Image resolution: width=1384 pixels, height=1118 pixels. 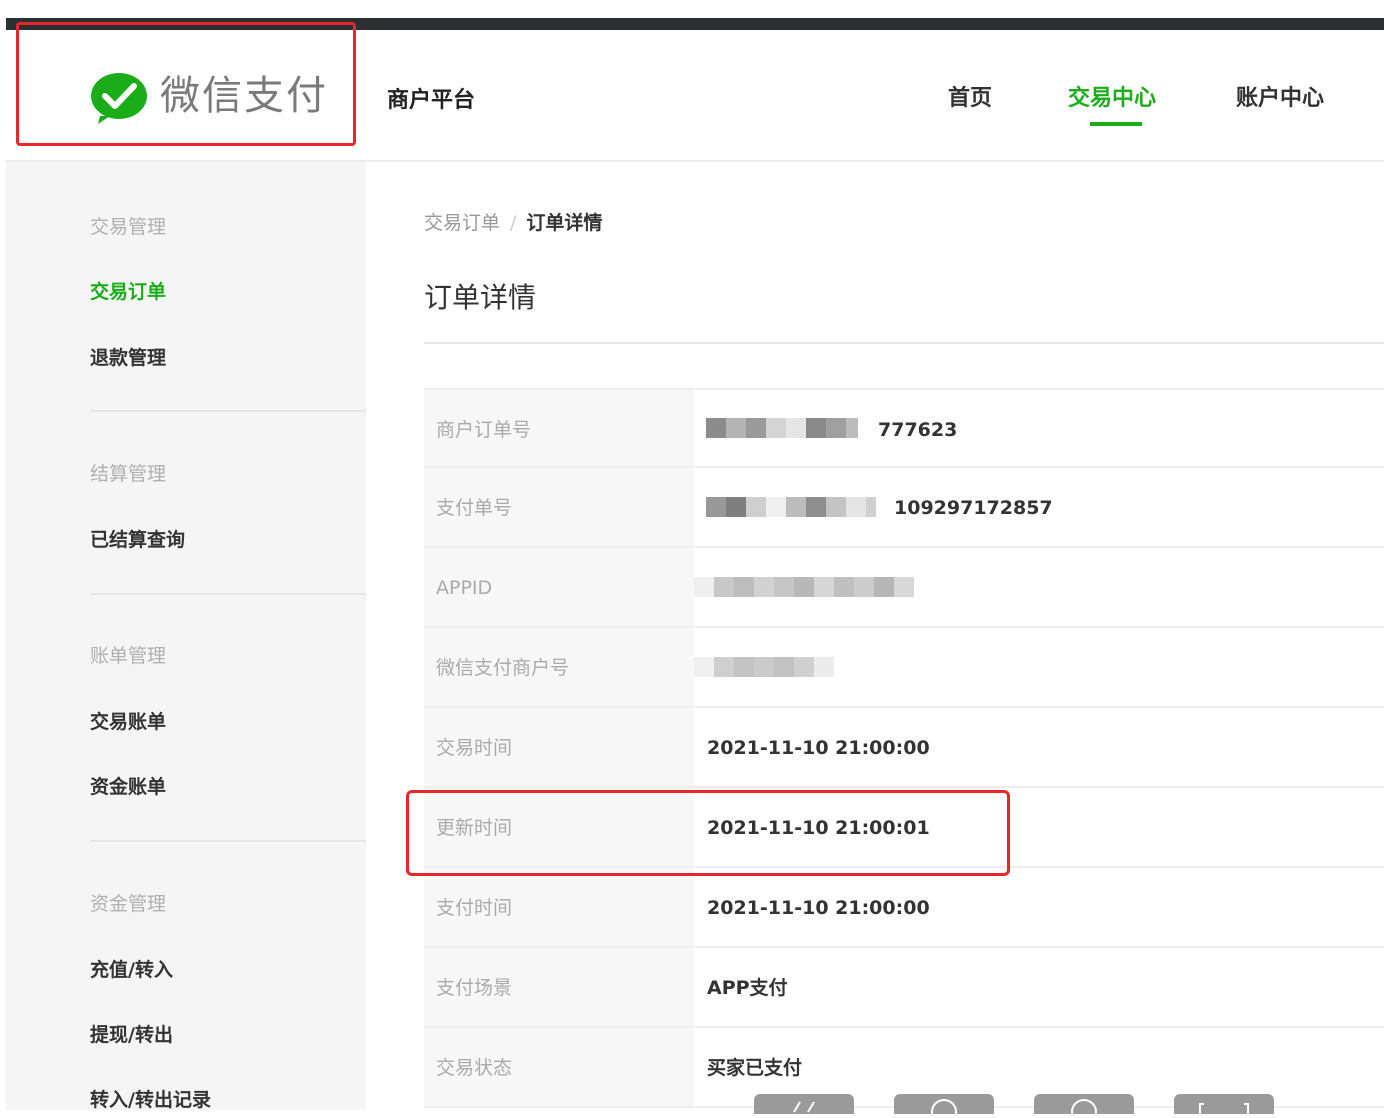 What do you see at coordinates (137, 538) in the screenshot?
I see `sidebar-item-settled-query: 已结算查询` at bounding box center [137, 538].